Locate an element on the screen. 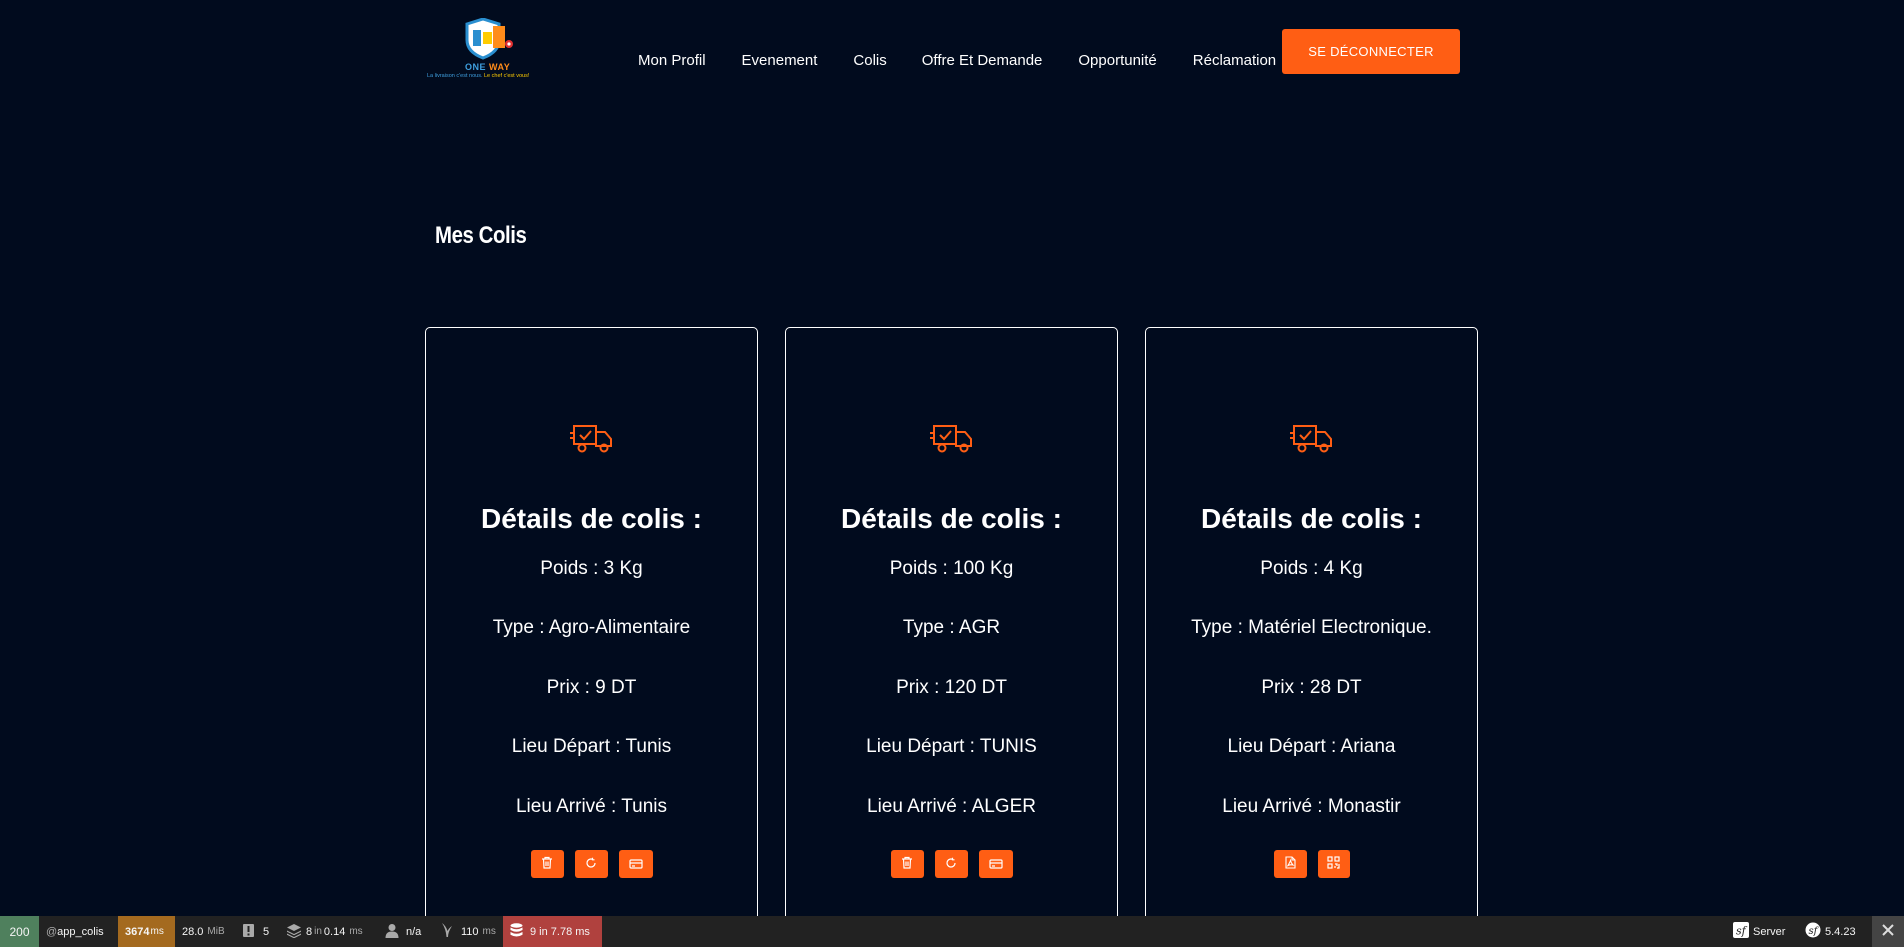 This screenshot has height=947, width=1904. user-panel: n/a is located at coordinates (405, 931).